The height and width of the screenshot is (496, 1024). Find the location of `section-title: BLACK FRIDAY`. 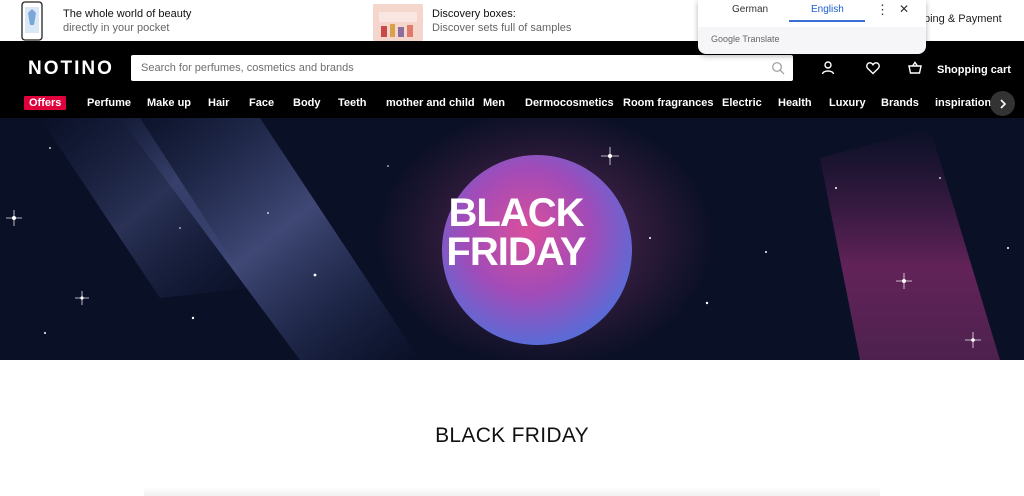

section-title: BLACK FRIDAY is located at coordinates (512, 435).